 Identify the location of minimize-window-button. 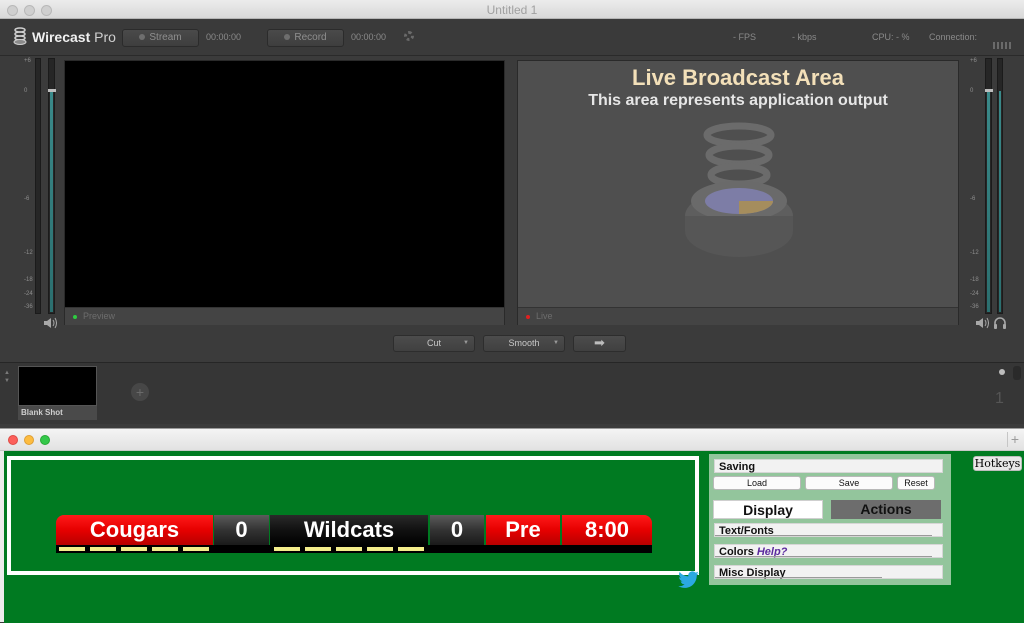
(29, 440).